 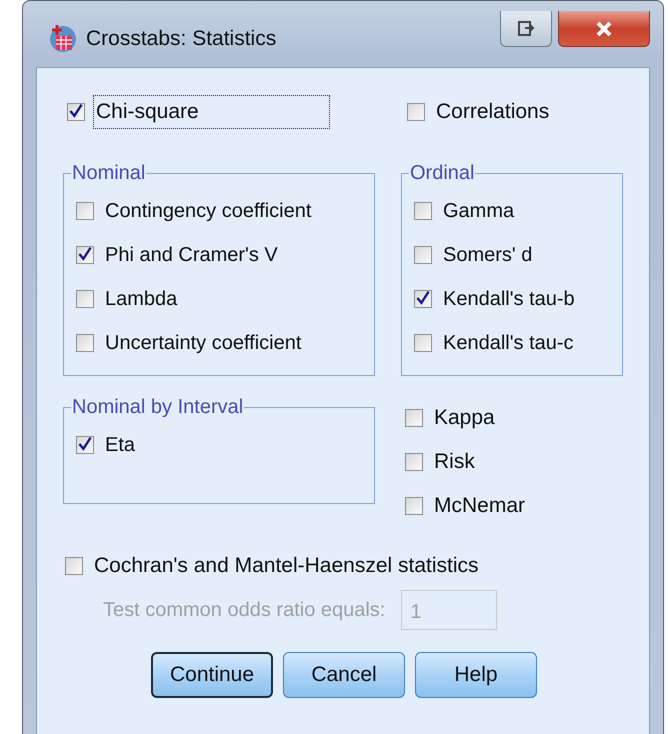 What do you see at coordinates (464, 418) in the screenshot?
I see `checkbox-label: Kappa` at bounding box center [464, 418].